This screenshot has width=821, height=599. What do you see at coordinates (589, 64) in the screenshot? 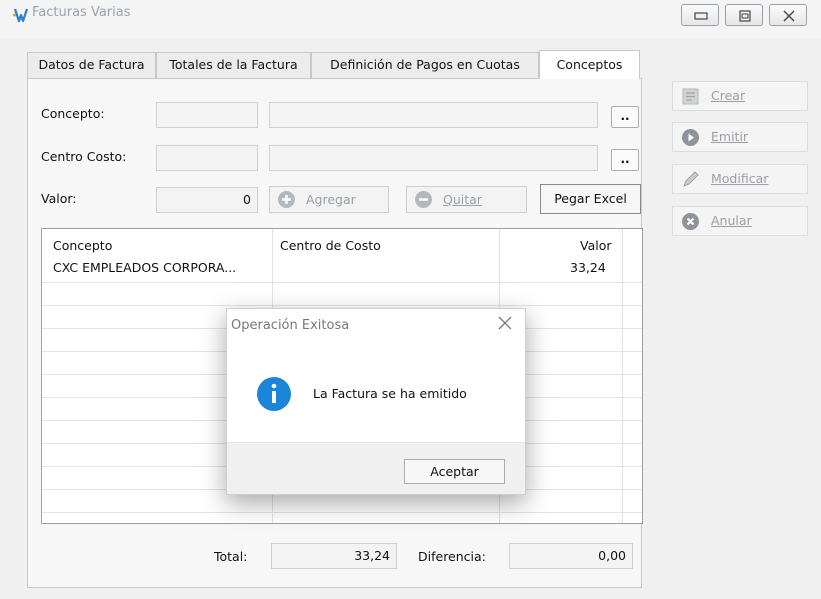
I see `tab-conceptos: Conceptos` at bounding box center [589, 64].